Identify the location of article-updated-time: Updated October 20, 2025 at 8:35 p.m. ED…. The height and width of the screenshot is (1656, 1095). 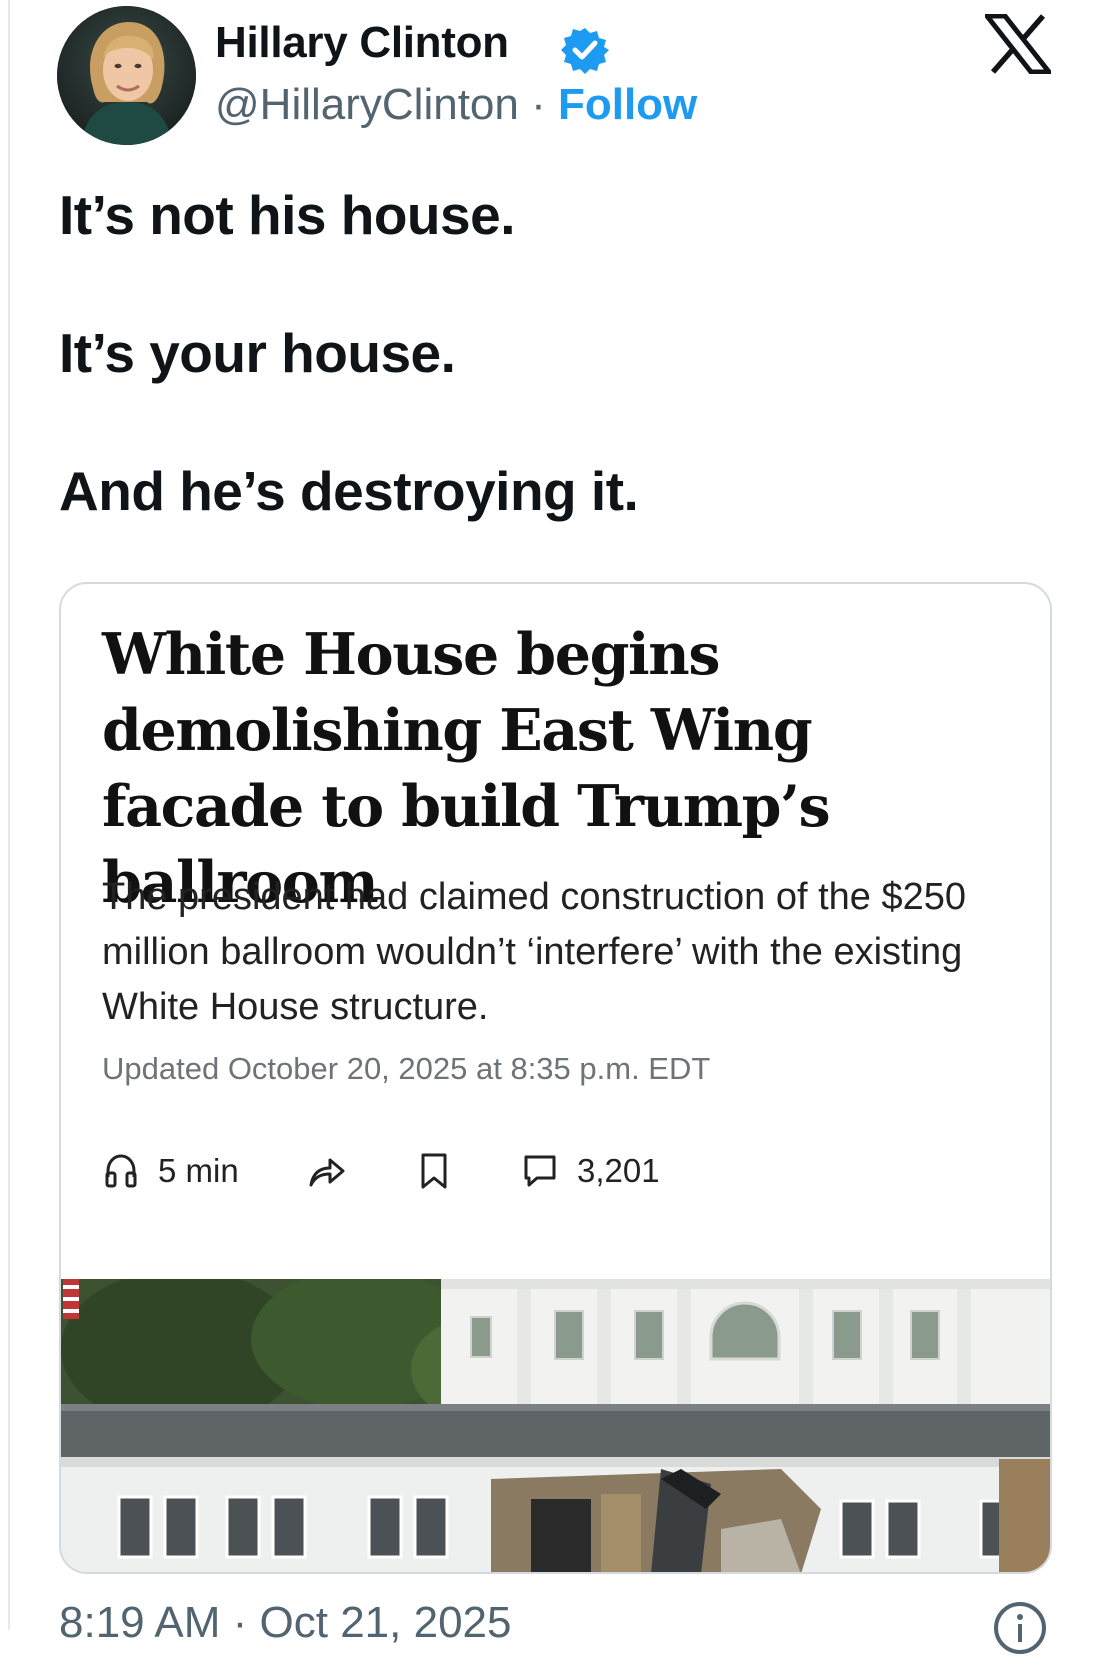
(406, 1068).